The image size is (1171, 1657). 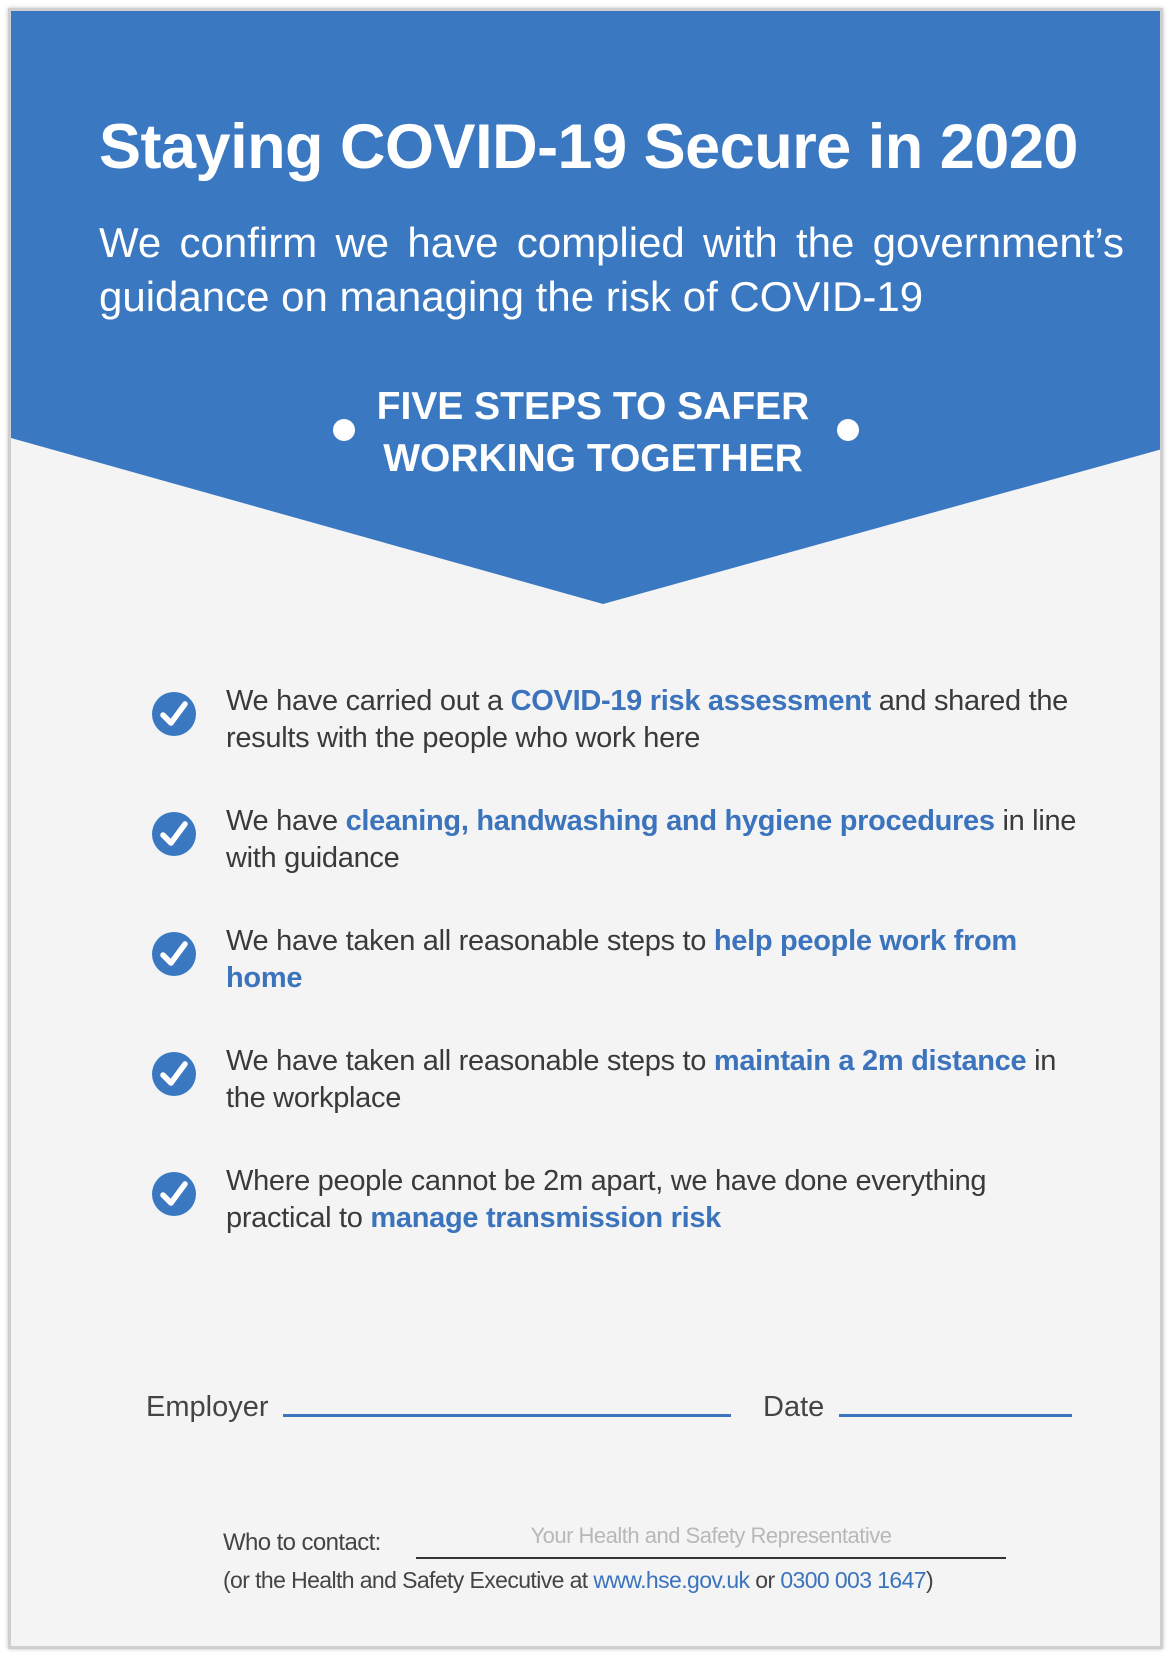 I want to click on footnote-text: ), so click(x=930, y=1580).